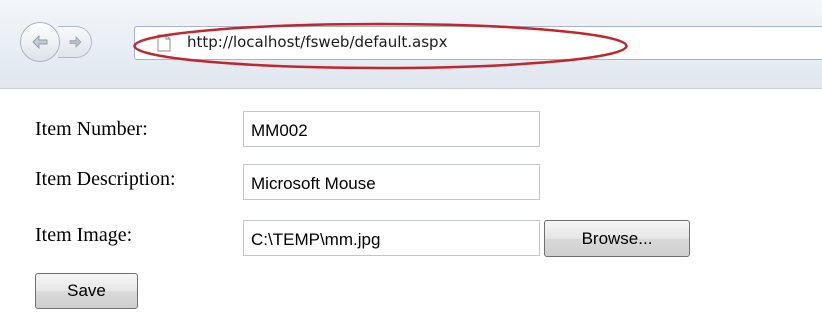  What do you see at coordinates (317, 42) in the screenshot?
I see `url-text: http://localhost/fsweb/default.aspx` at bounding box center [317, 42].